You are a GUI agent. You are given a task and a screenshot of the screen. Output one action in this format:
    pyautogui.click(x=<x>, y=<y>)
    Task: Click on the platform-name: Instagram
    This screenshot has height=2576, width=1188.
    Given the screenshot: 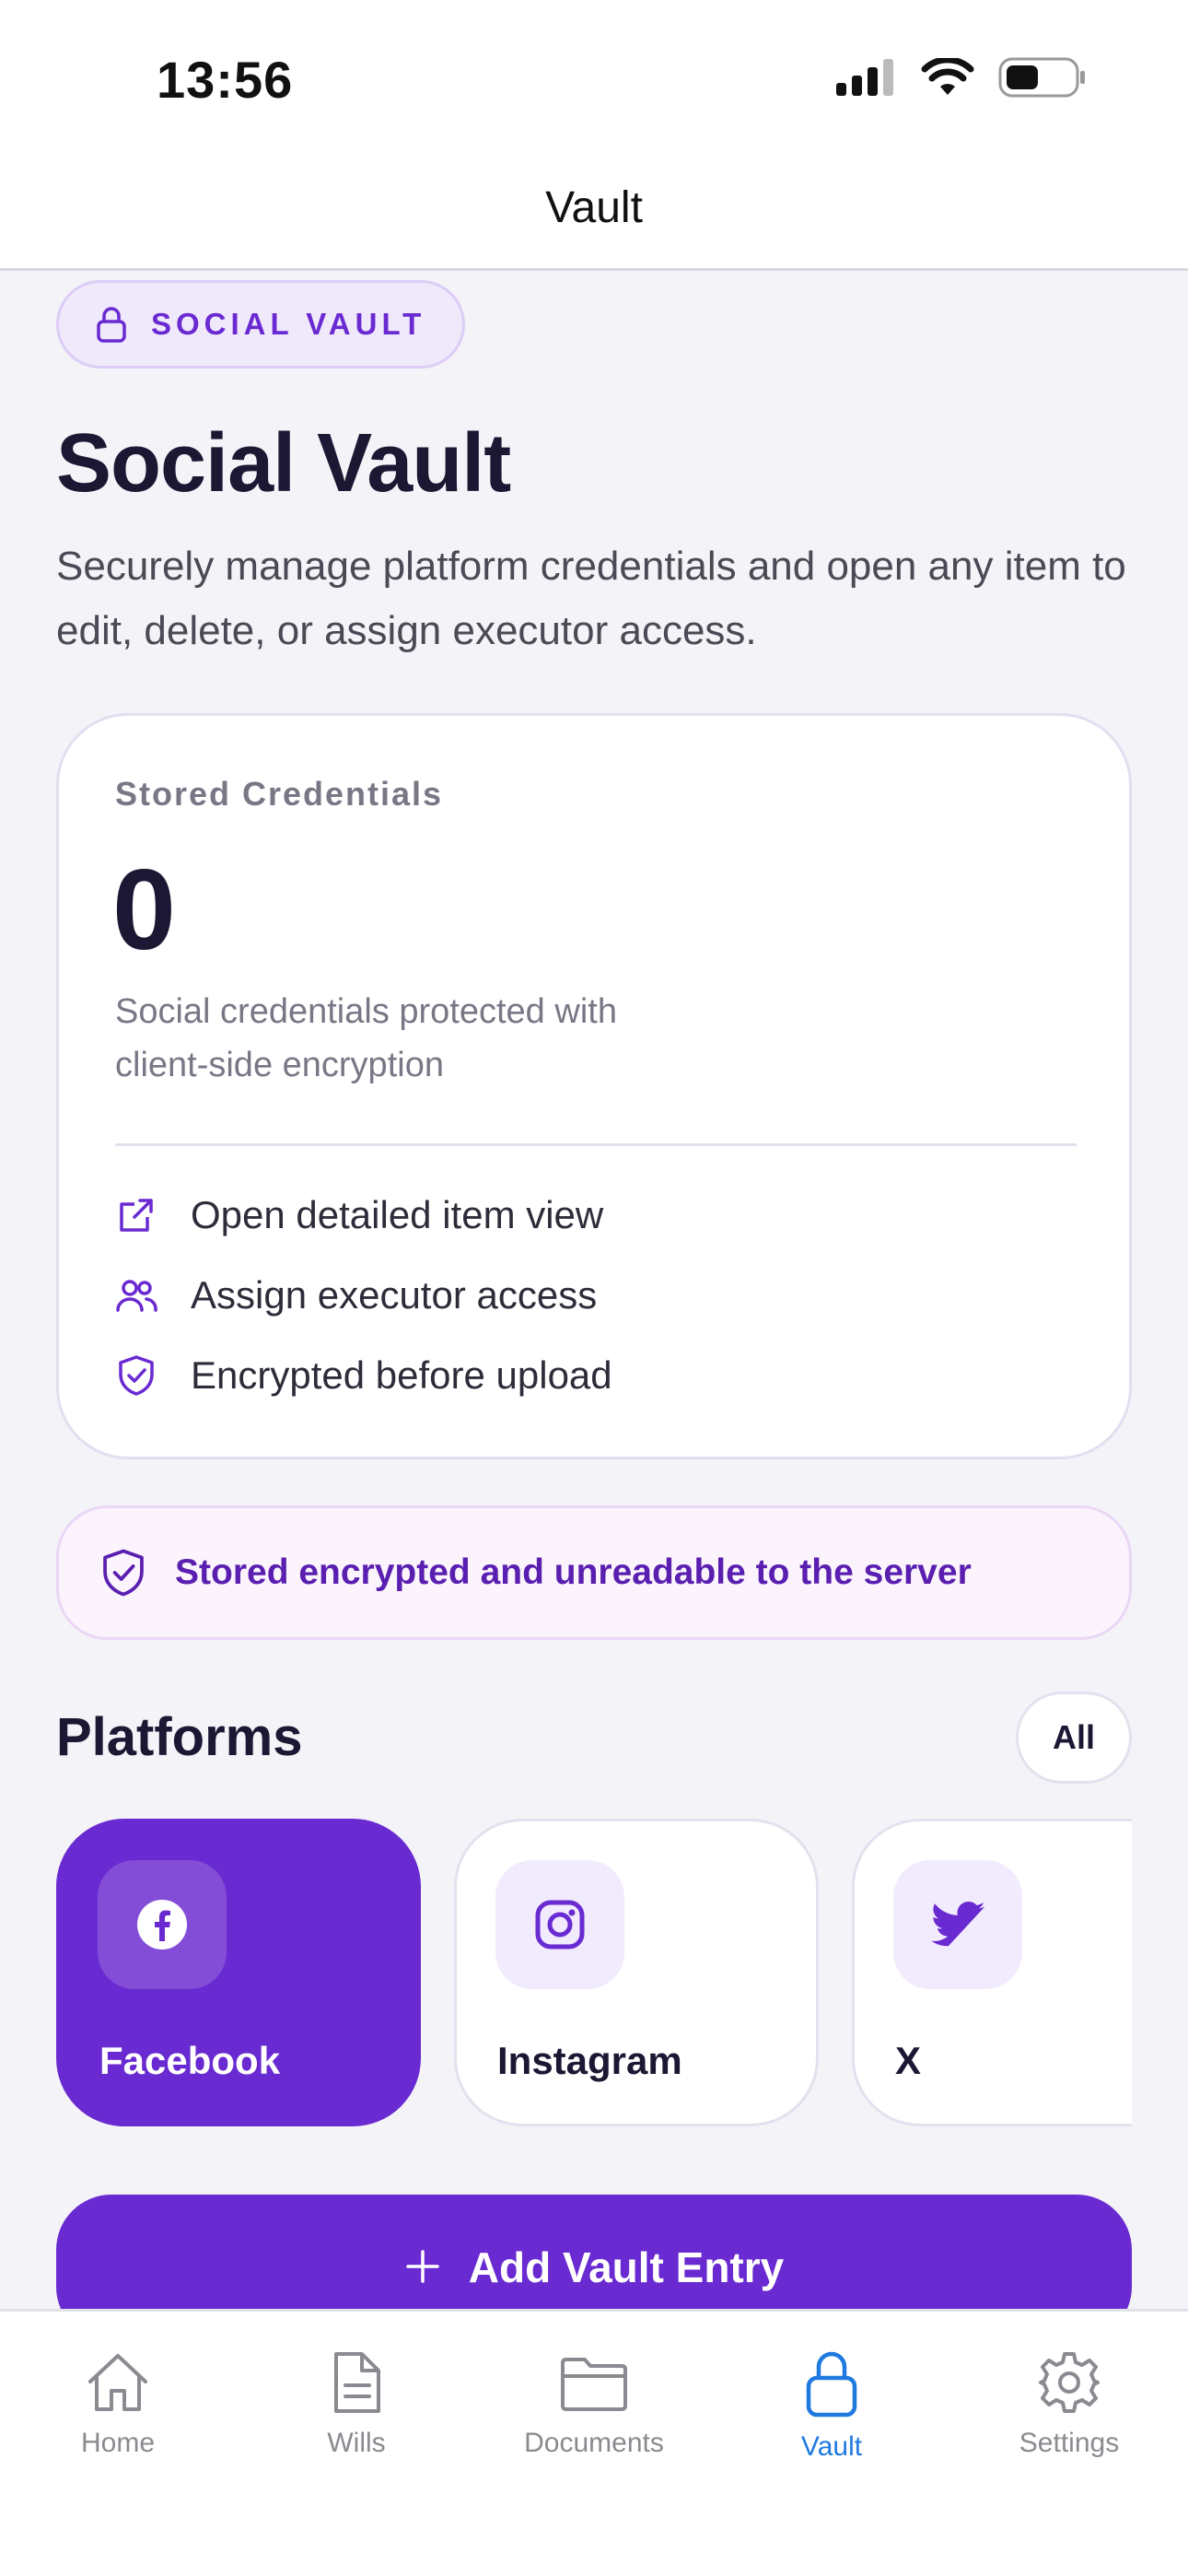 What is the action you would take?
    pyautogui.click(x=589, y=2060)
    